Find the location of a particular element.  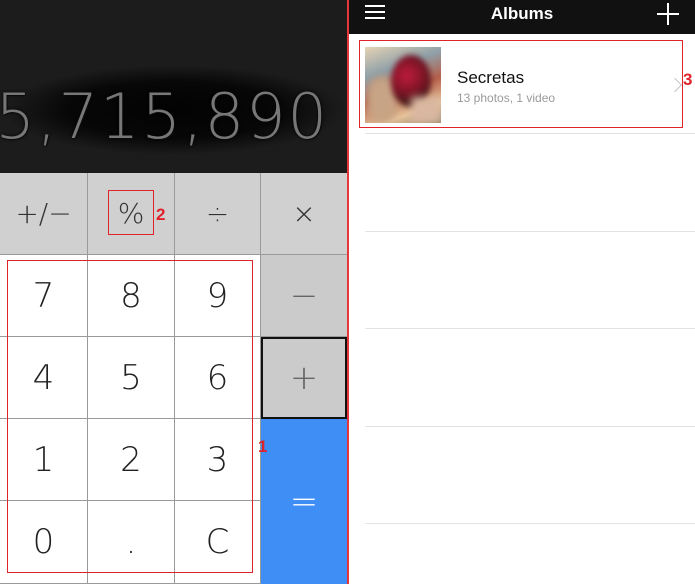

album-row: Secretas 13 photos, 1 video is located at coordinates (527, 86).